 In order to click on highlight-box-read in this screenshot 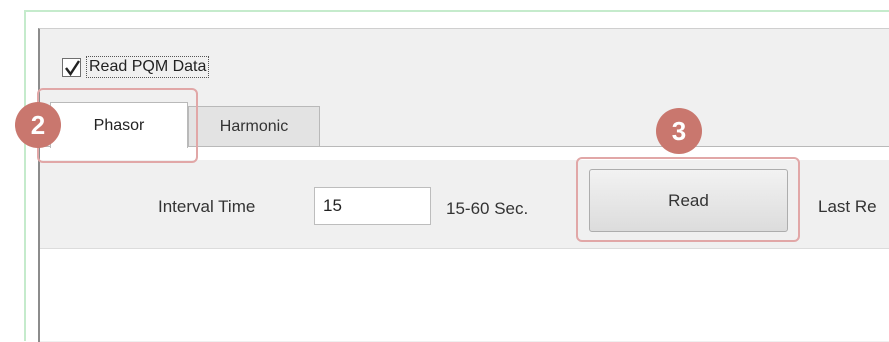, I will do `click(688, 199)`.